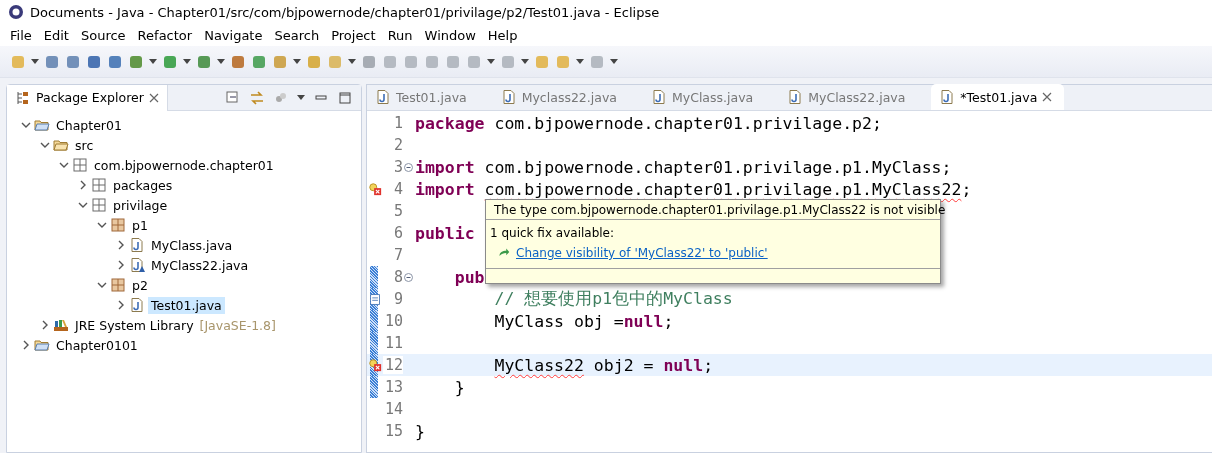 Image resolution: width=1212 pixels, height=453 pixels. Describe the element at coordinates (61, 325) in the screenshot. I see `library-icon` at that location.